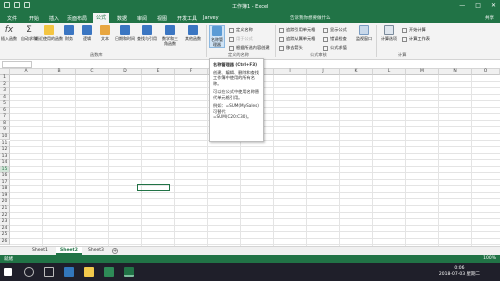  What do you see at coordinates (105, 33) in the screenshot?
I see `text-button: 文本` at bounding box center [105, 33].